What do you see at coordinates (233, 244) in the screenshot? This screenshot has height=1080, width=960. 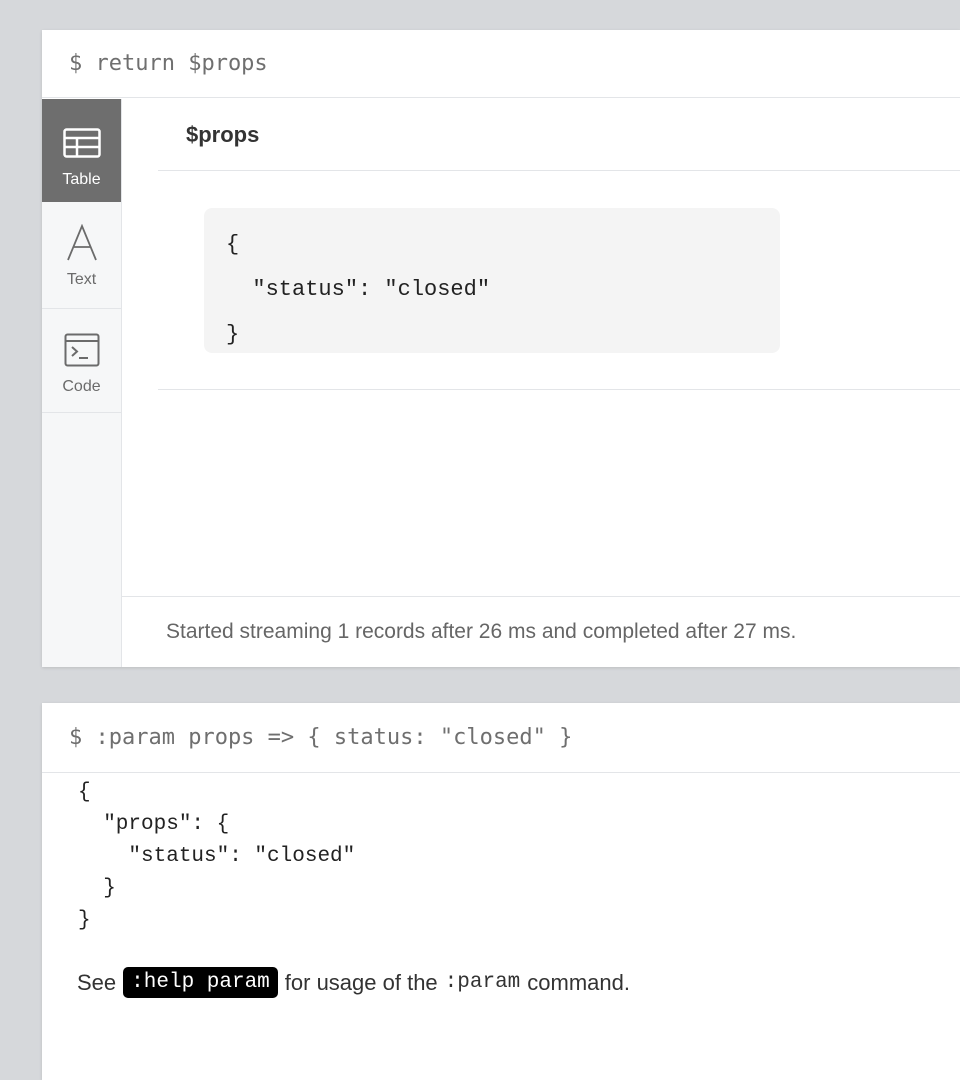 I see `json-open-brace: {` at bounding box center [233, 244].